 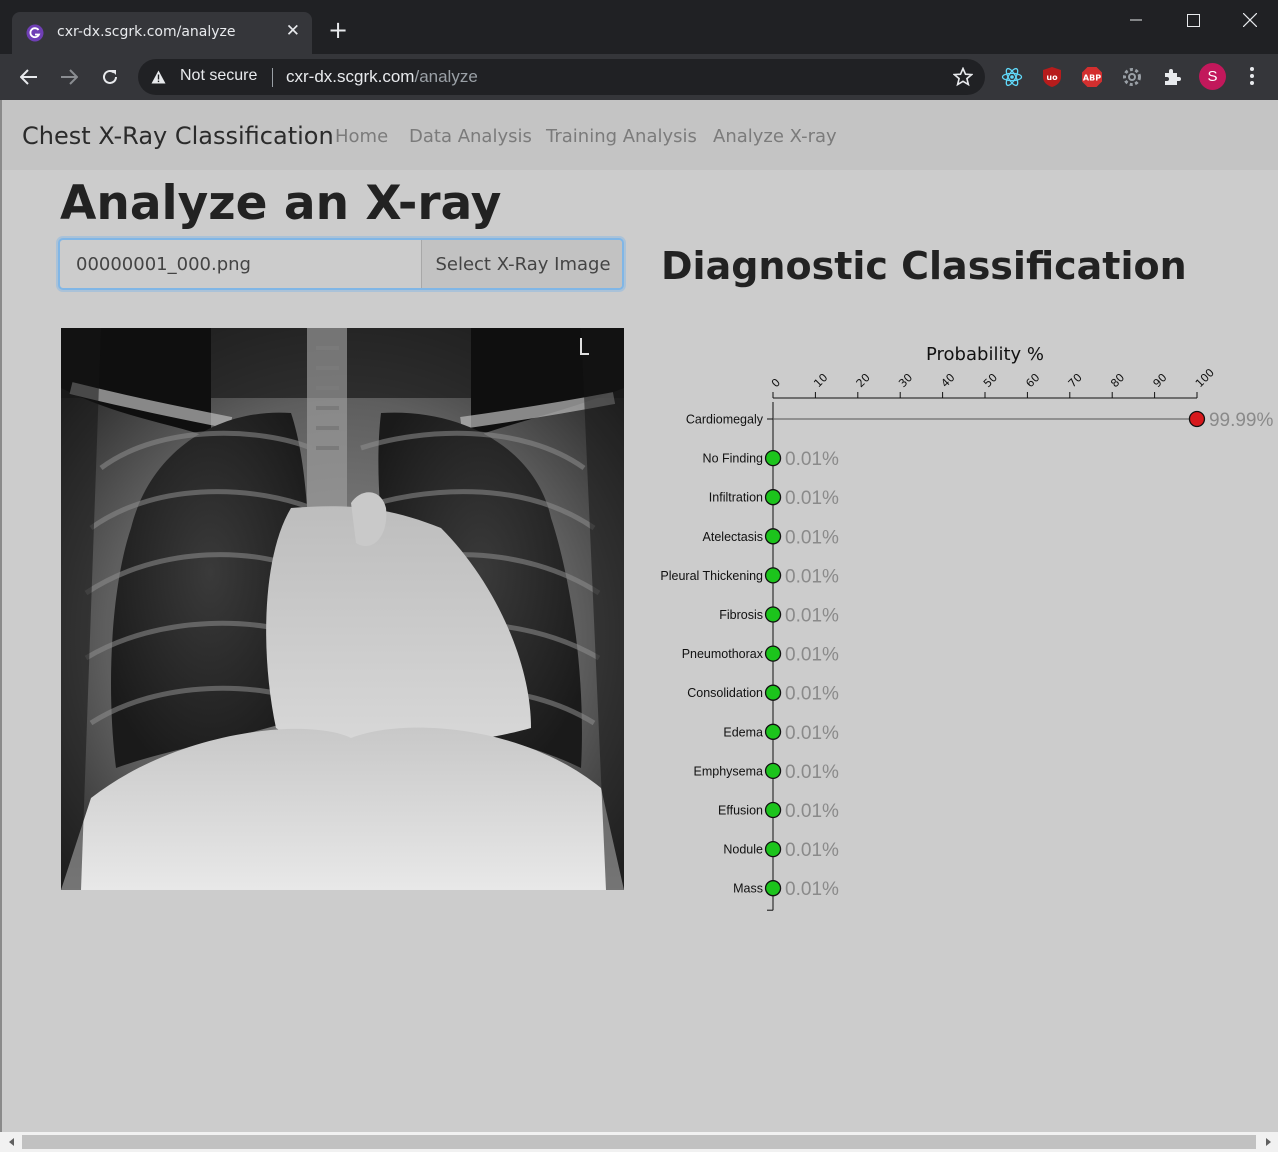 What do you see at coordinates (985, 354) in the screenshot?
I see `chart-title: Probability %` at bounding box center [985, 354].